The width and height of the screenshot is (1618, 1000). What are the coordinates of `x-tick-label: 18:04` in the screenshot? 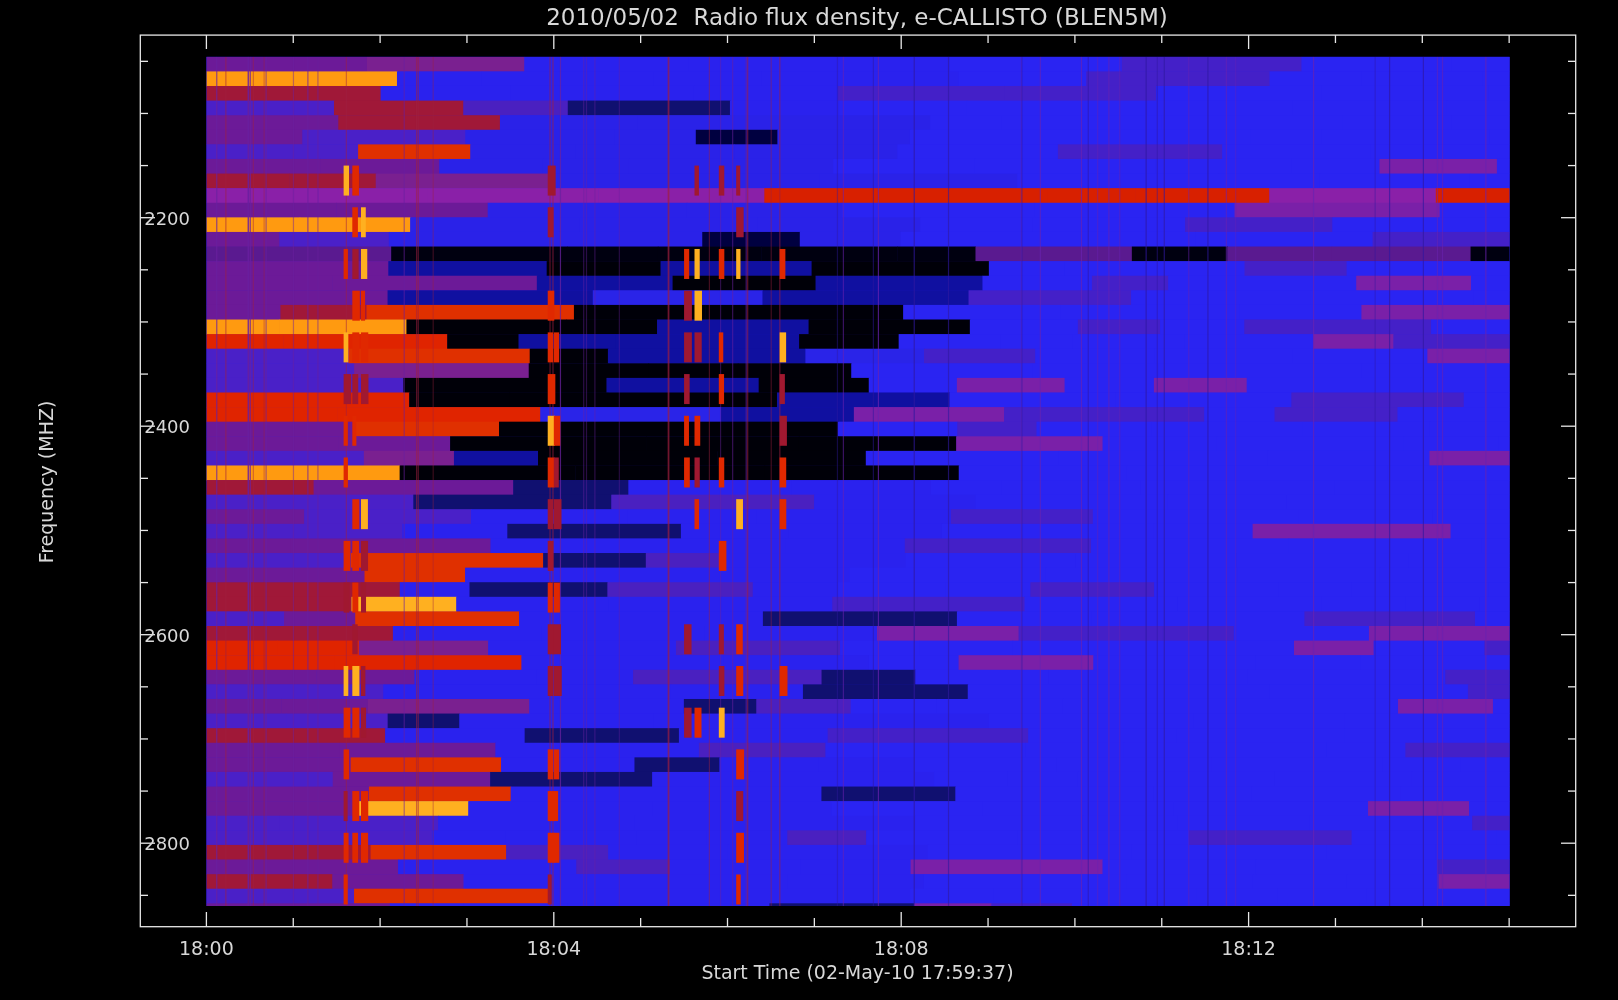 It's located at (554, 948).